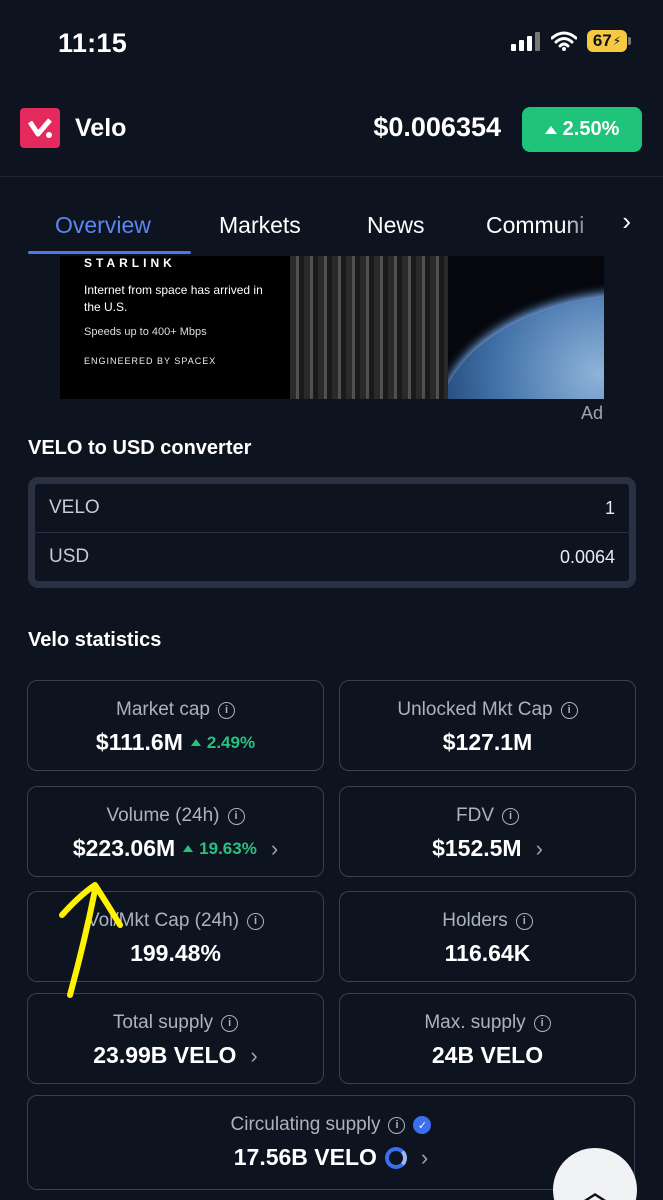 The image size is (663, 1200). I want to click on holders-value: 116.64K, so click(487, 953).